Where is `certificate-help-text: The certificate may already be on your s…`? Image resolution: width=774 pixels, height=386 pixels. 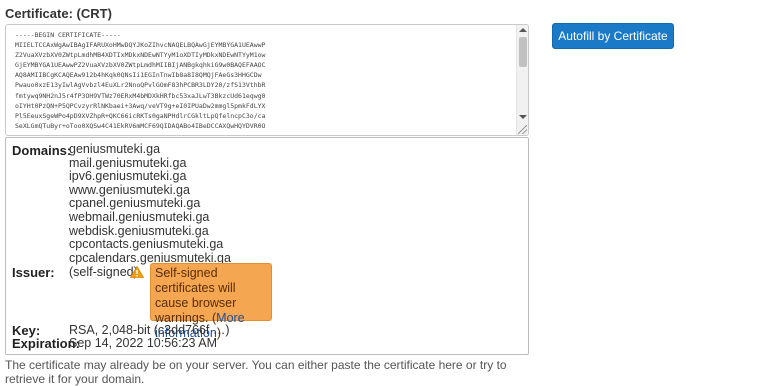 certificate-help-text: The certificate may already be on your s… is located at coordinates (256, 372).